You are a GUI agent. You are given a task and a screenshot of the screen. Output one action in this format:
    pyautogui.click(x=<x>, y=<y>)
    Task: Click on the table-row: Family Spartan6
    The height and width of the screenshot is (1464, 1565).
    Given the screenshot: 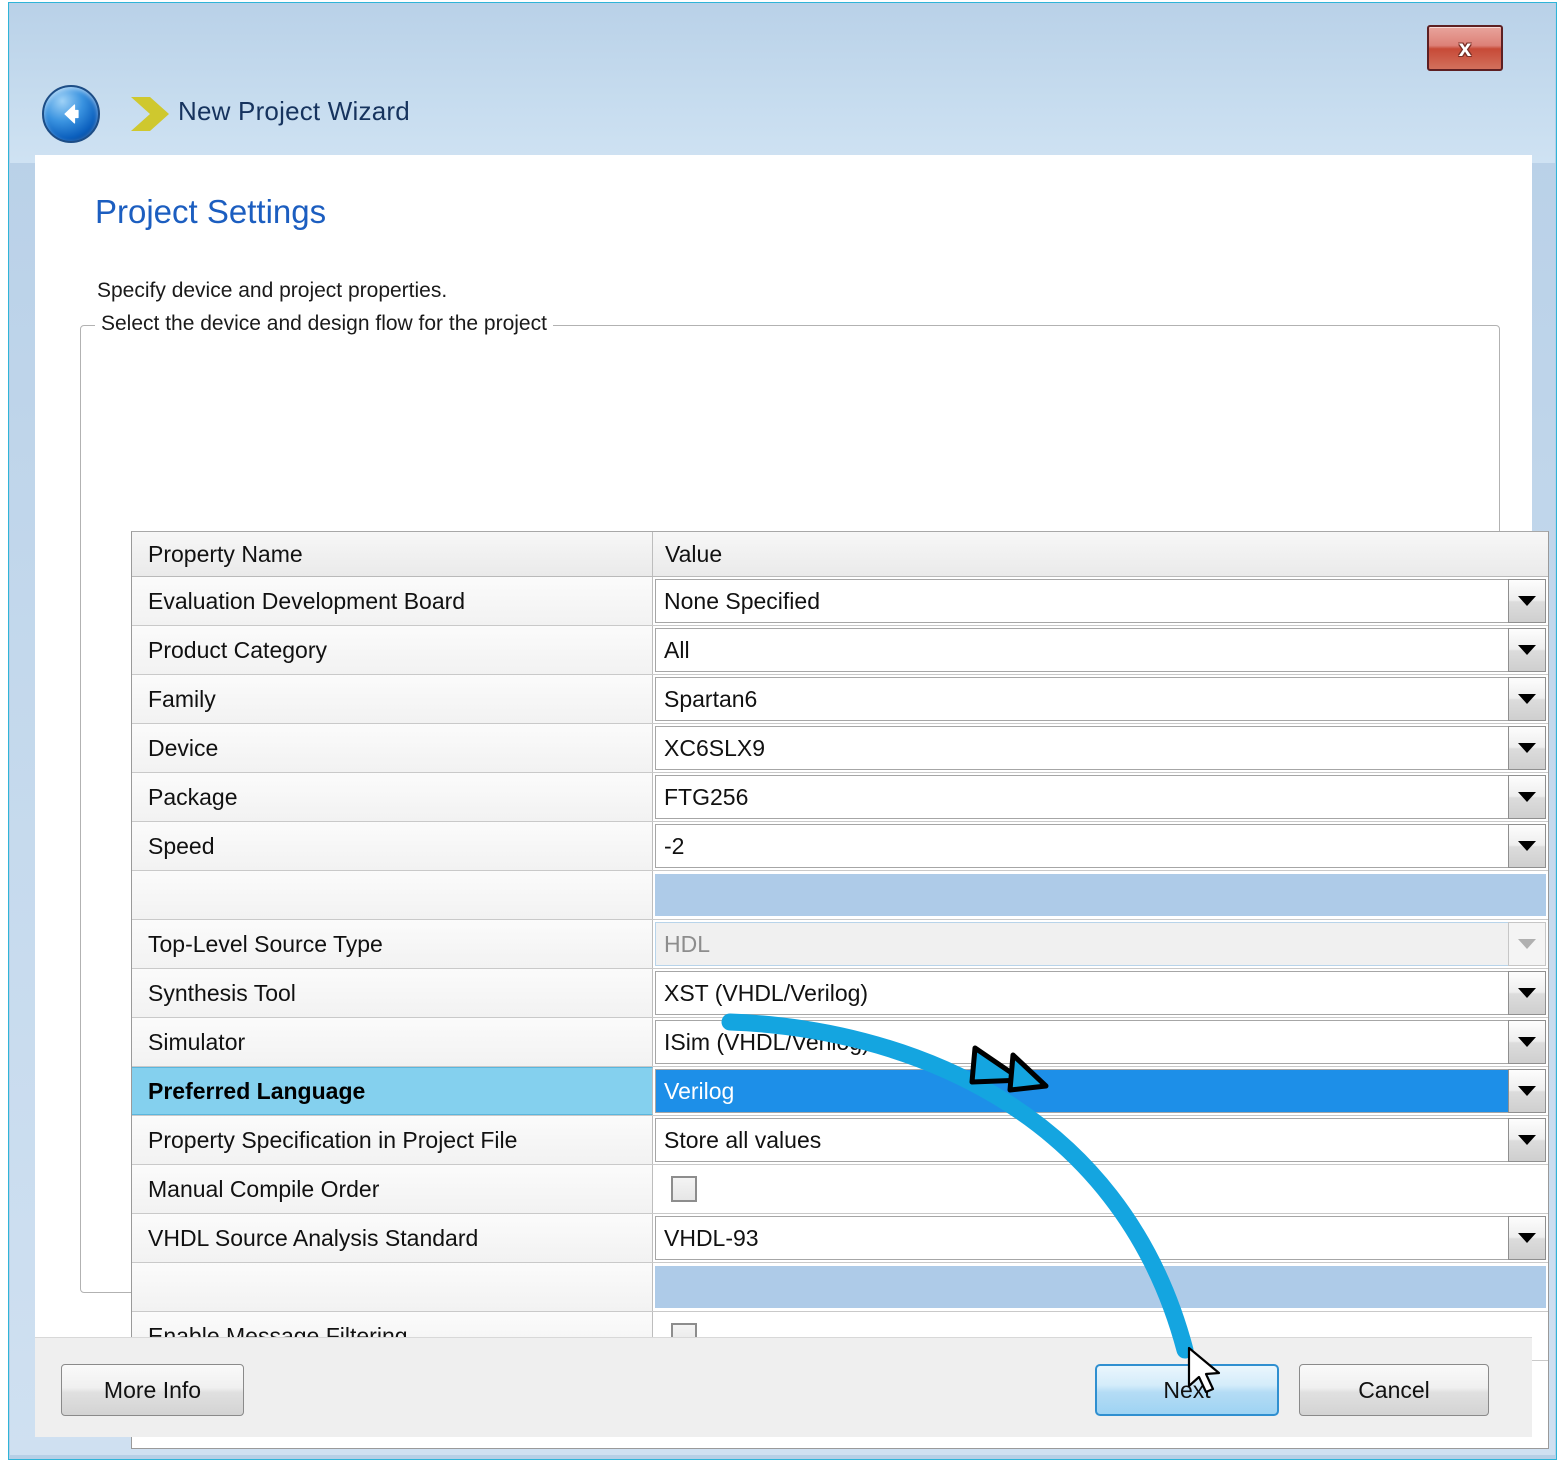 What is the action you would take?
    pyautogui.click(x=840, y=699)
    